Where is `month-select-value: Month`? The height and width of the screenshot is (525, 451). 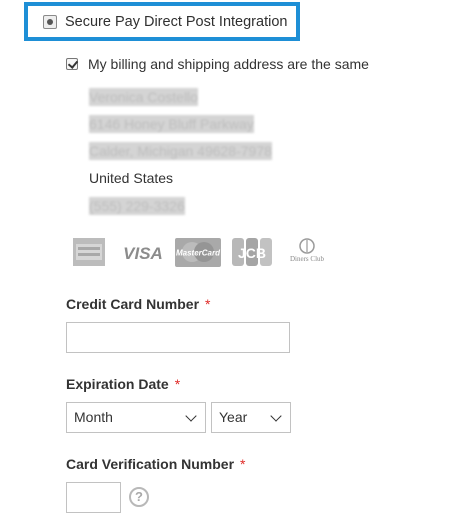 month-select-value: Month is located at coordinates (93, 417).